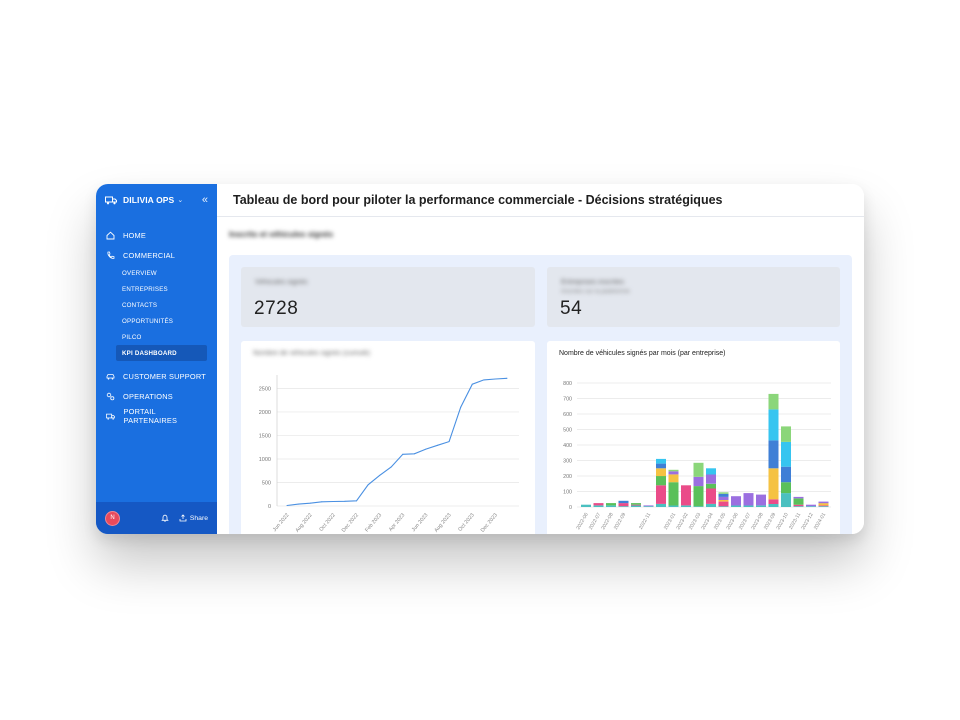 Image resolution: width=960 pixels, height=720 pixels. What do you see at coordinates (567, 493) in the screenshot?
I see `y-tick-label: 100` at bounding box center [567, 493].